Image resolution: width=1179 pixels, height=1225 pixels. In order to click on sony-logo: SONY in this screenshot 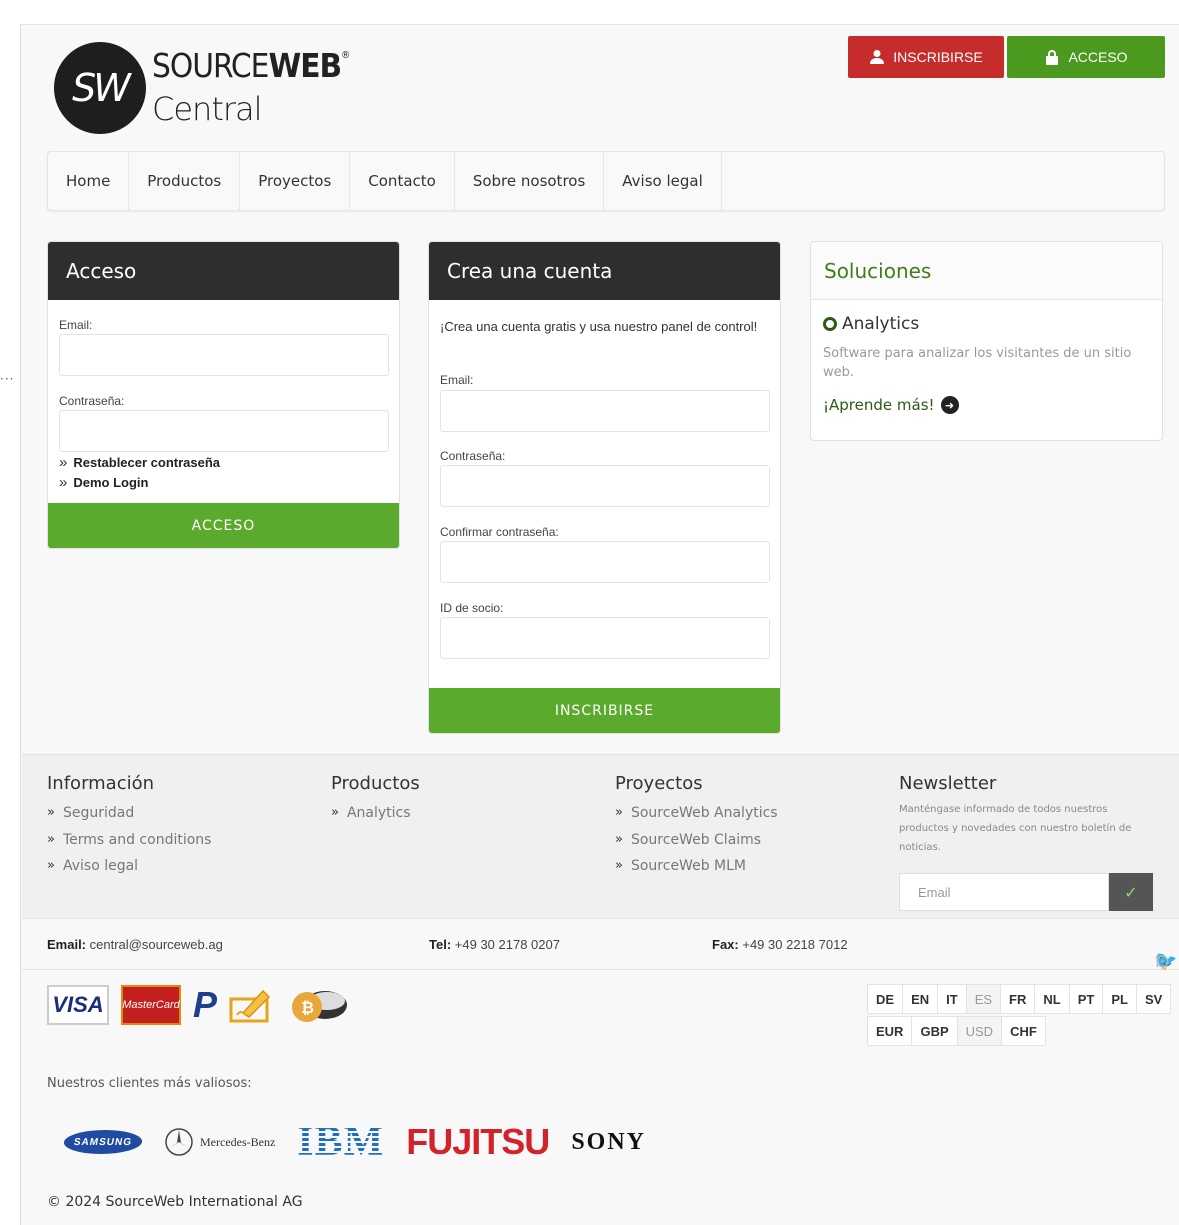, I will do `click(608, 1141)`.